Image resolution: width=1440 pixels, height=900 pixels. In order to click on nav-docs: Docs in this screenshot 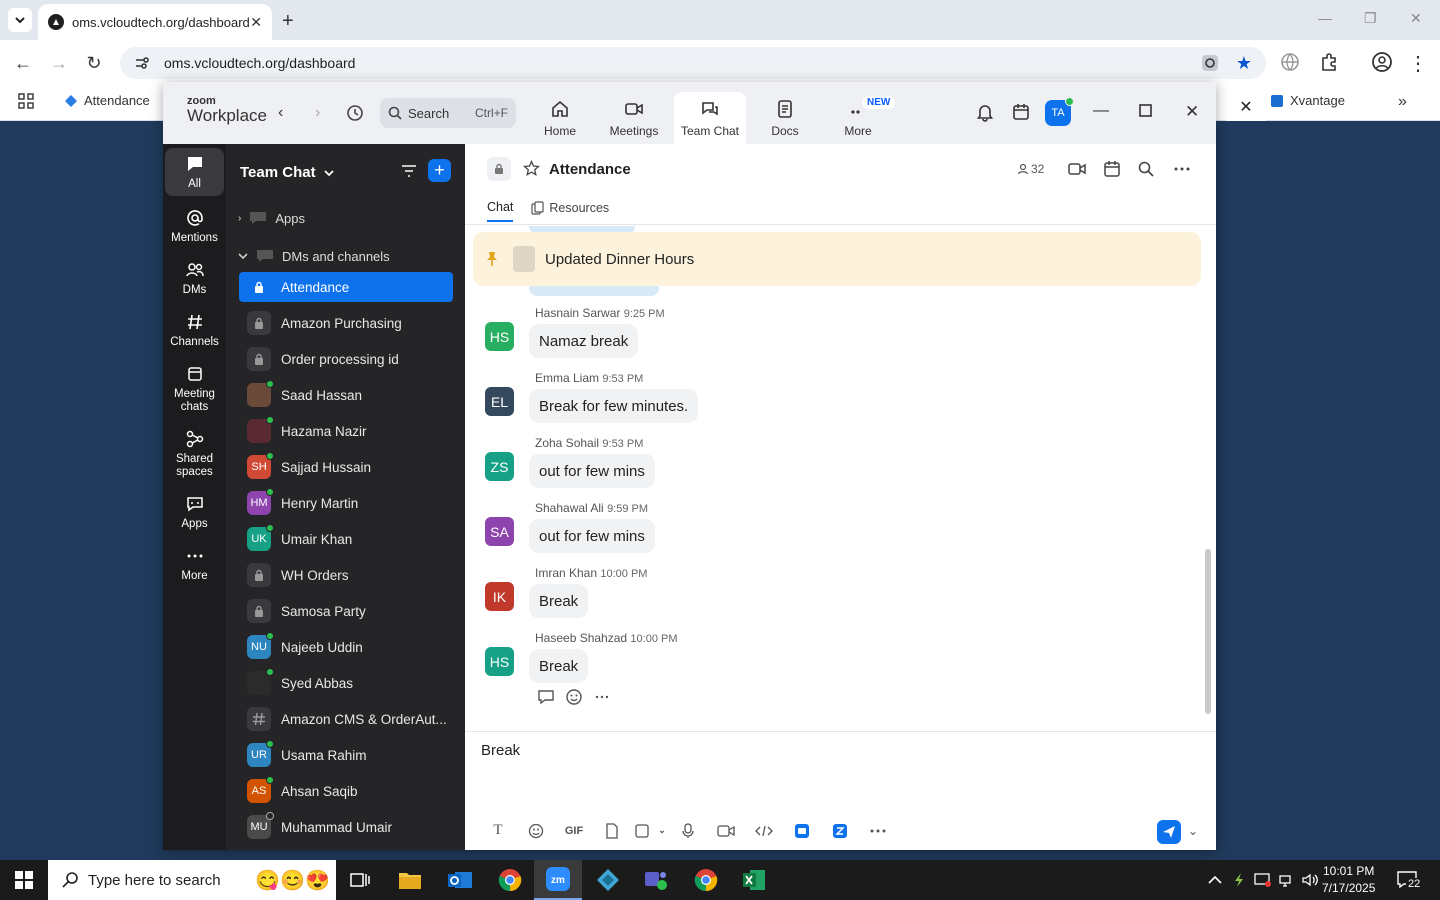, I will do `click(785, 118)`.